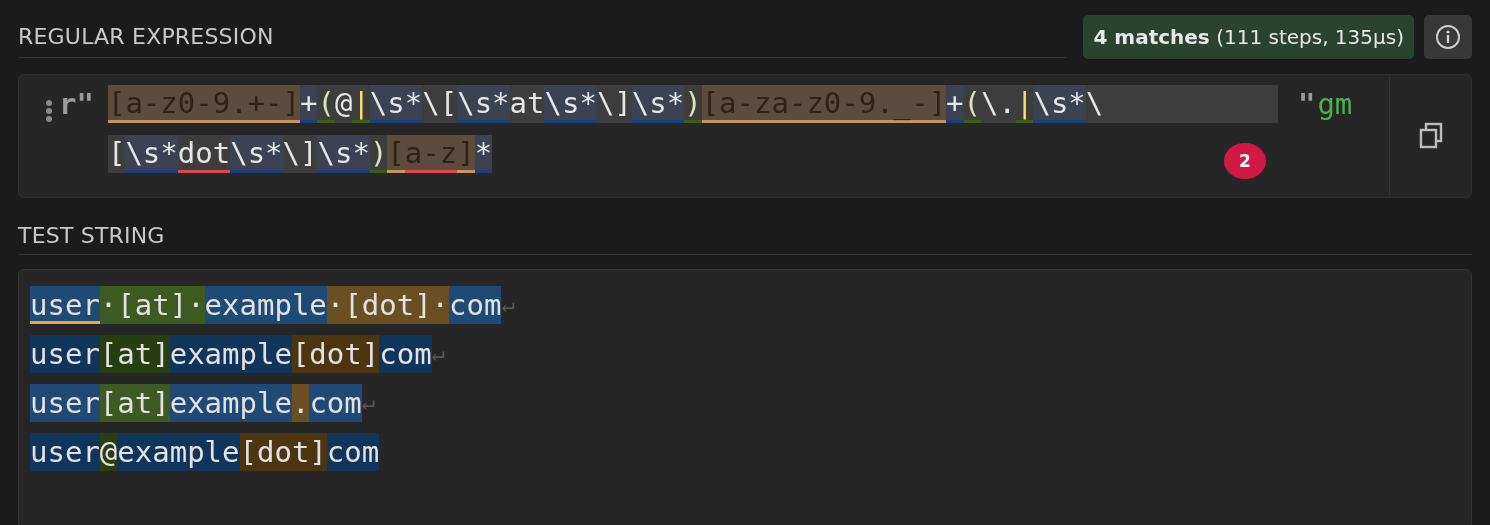  Describe the element at coordinates (388, 305) in the screenshot. I see `match-segment: ·[dot]·` at that location.